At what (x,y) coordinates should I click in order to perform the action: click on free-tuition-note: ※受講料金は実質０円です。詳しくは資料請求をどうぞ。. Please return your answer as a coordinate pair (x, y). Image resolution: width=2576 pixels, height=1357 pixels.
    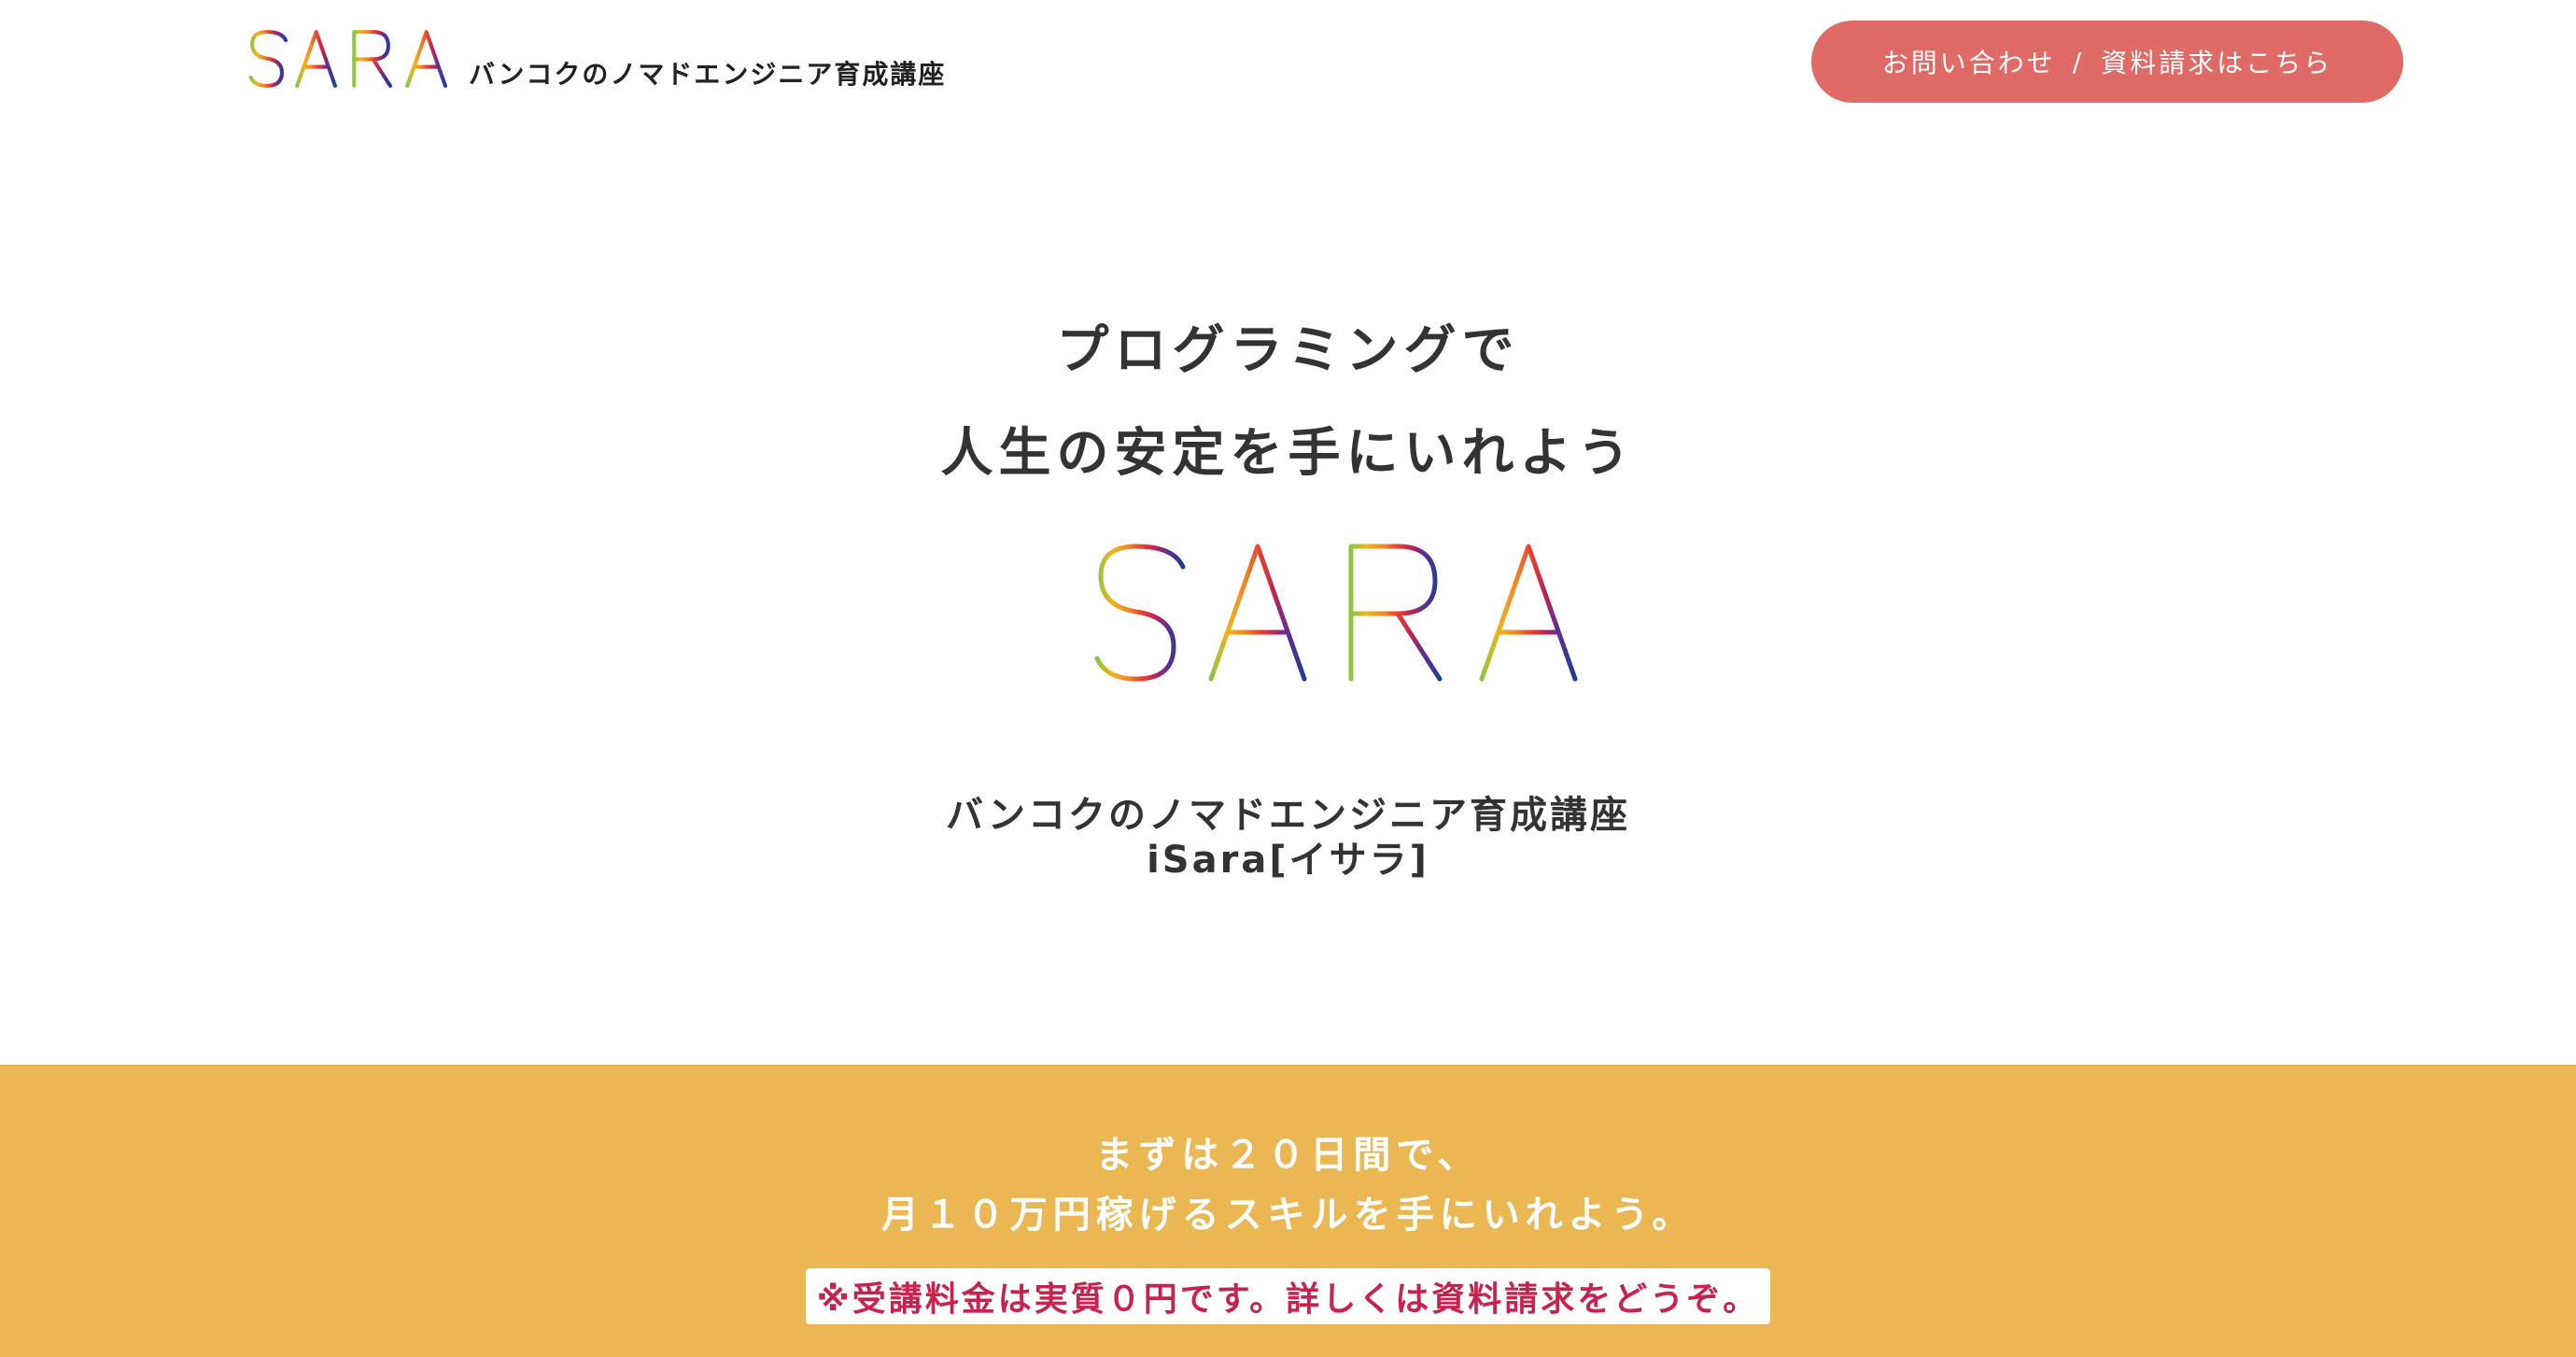
    Looking at the image, I should click on (1288, 1296).